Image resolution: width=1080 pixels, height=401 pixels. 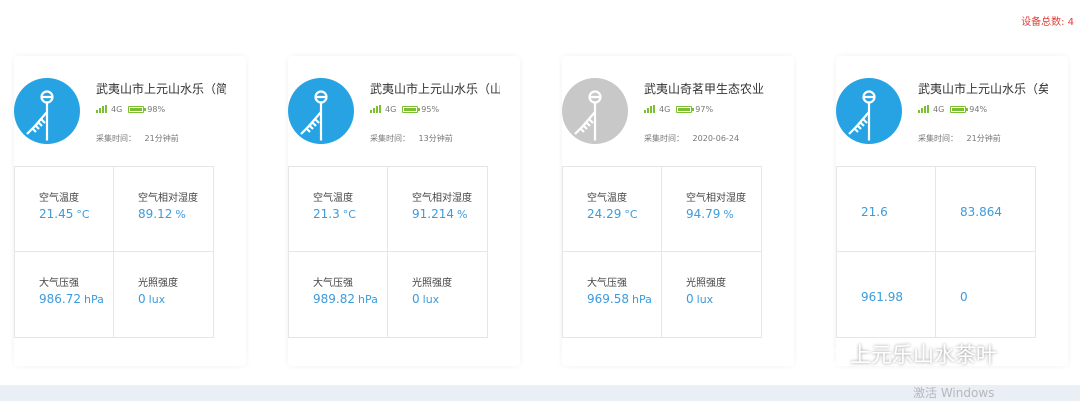 What do you see at coordinates (612, 214) in the screenshot?
I see `reading-value: 24.29 °C` at bounding box center [612, 214].